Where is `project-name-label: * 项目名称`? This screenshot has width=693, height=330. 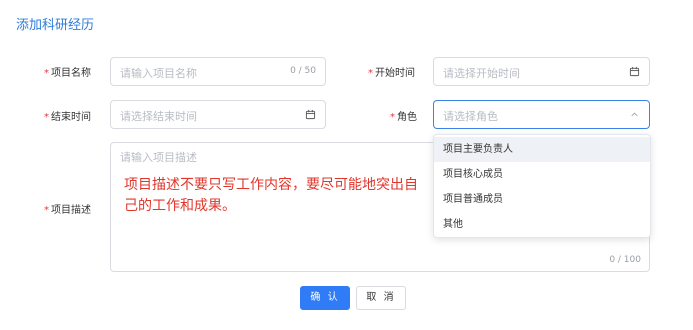 project-name-label: * 项目名称 is located at coordinates (67, 73).